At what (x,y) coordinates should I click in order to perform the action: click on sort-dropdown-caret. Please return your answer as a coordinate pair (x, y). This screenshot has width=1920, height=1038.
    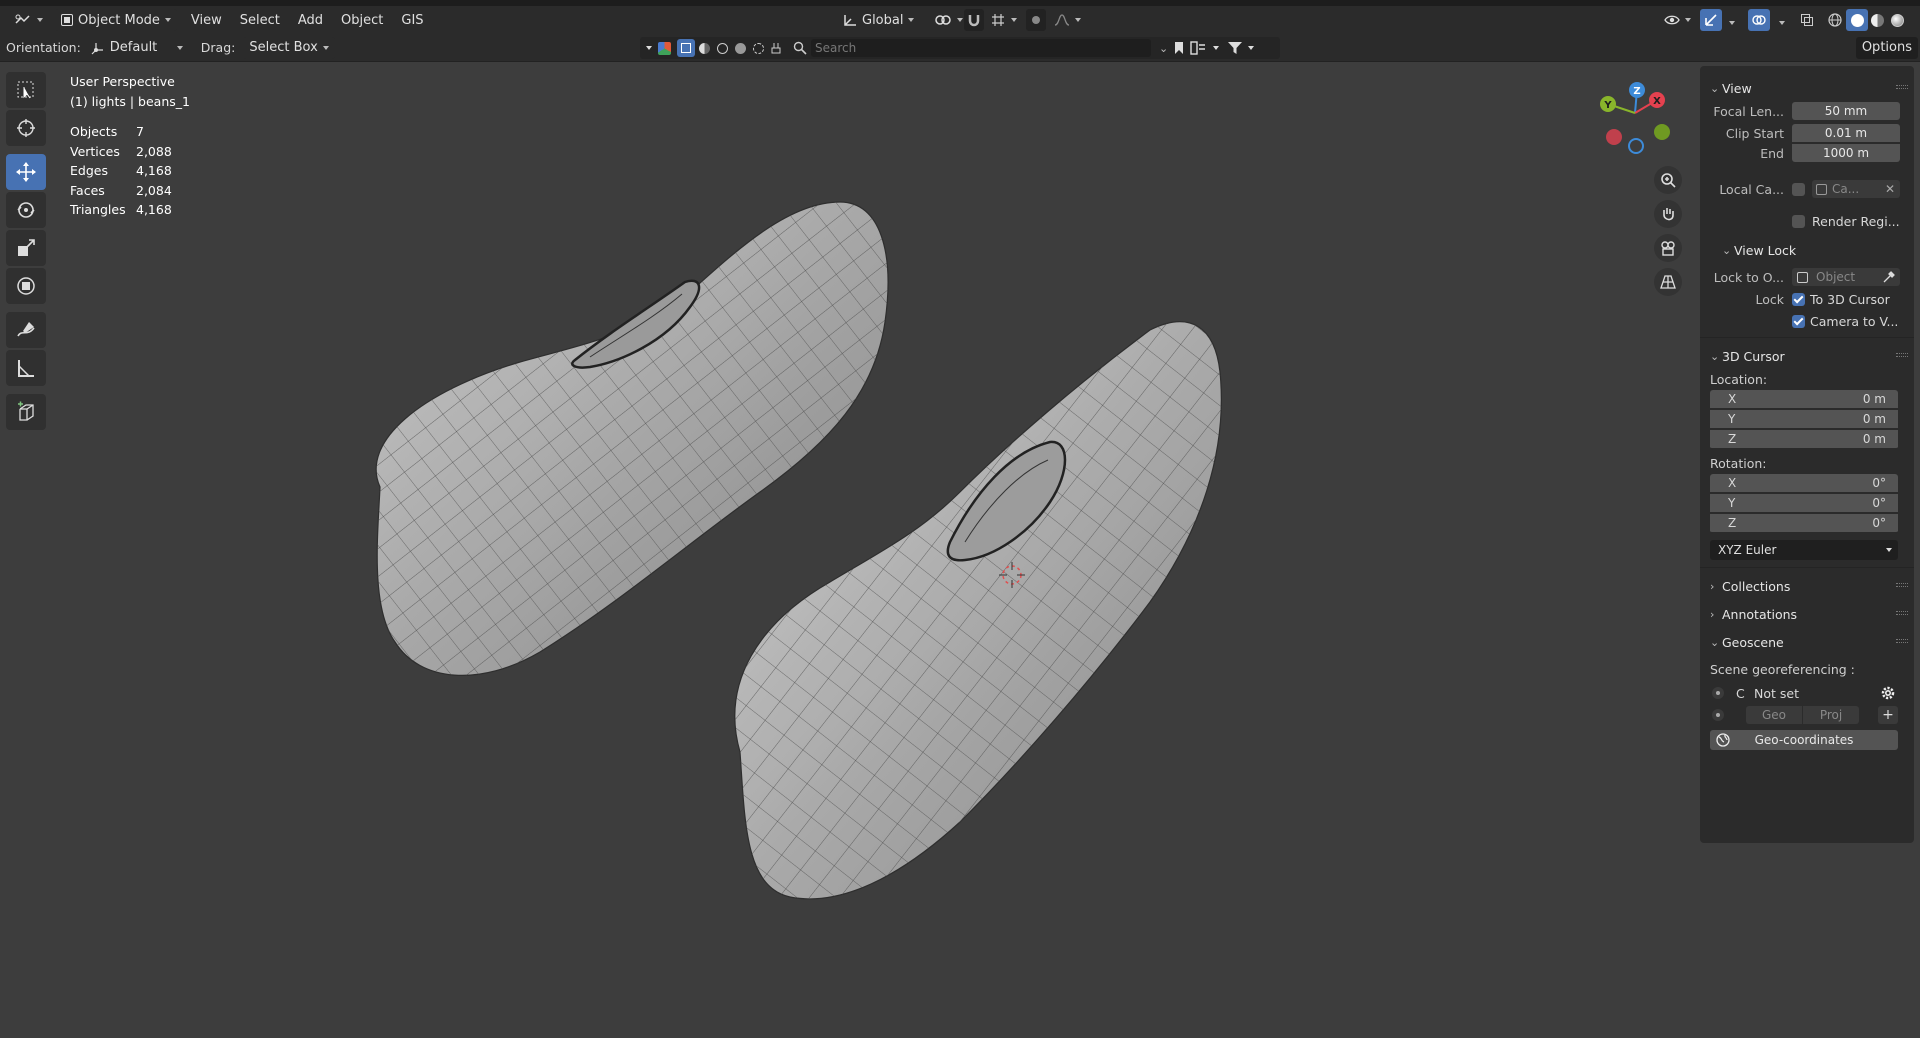
    Looking at the image, I should click on (1216, 48).